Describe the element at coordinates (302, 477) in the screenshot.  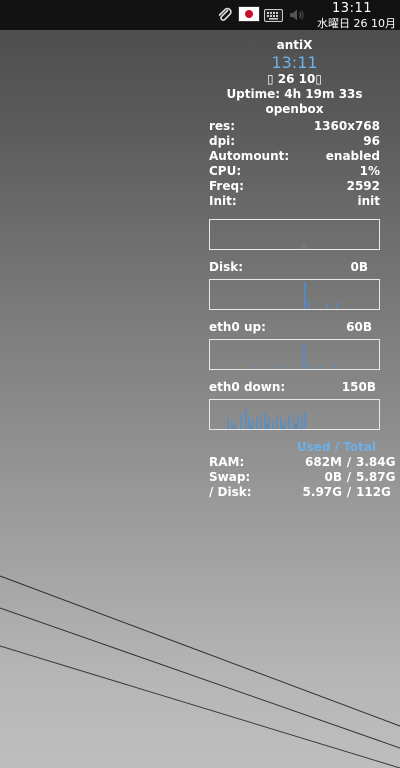
I see `memory-row-swap: Swap: 0B / 5.87G` at that location.